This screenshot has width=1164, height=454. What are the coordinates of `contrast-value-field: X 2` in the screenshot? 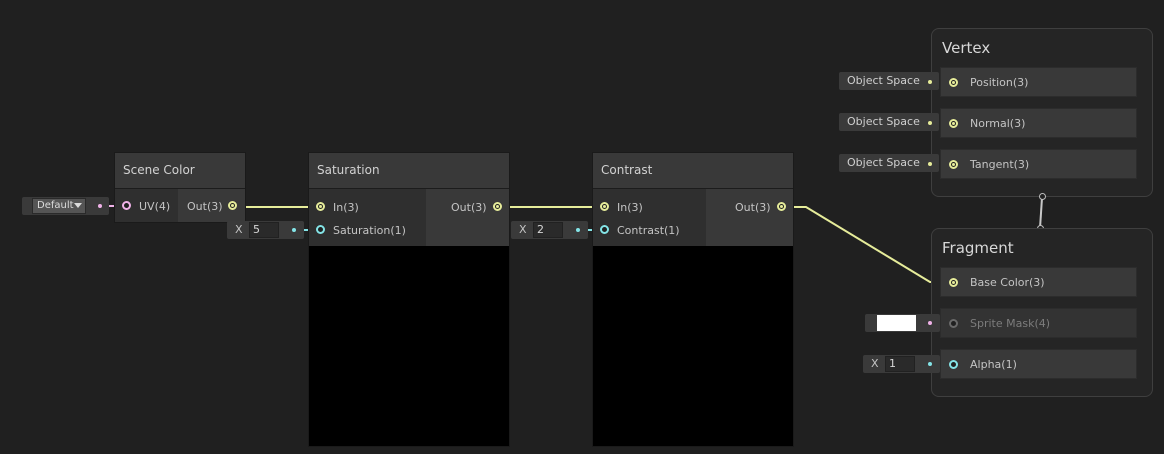 It's located at (549, 230).